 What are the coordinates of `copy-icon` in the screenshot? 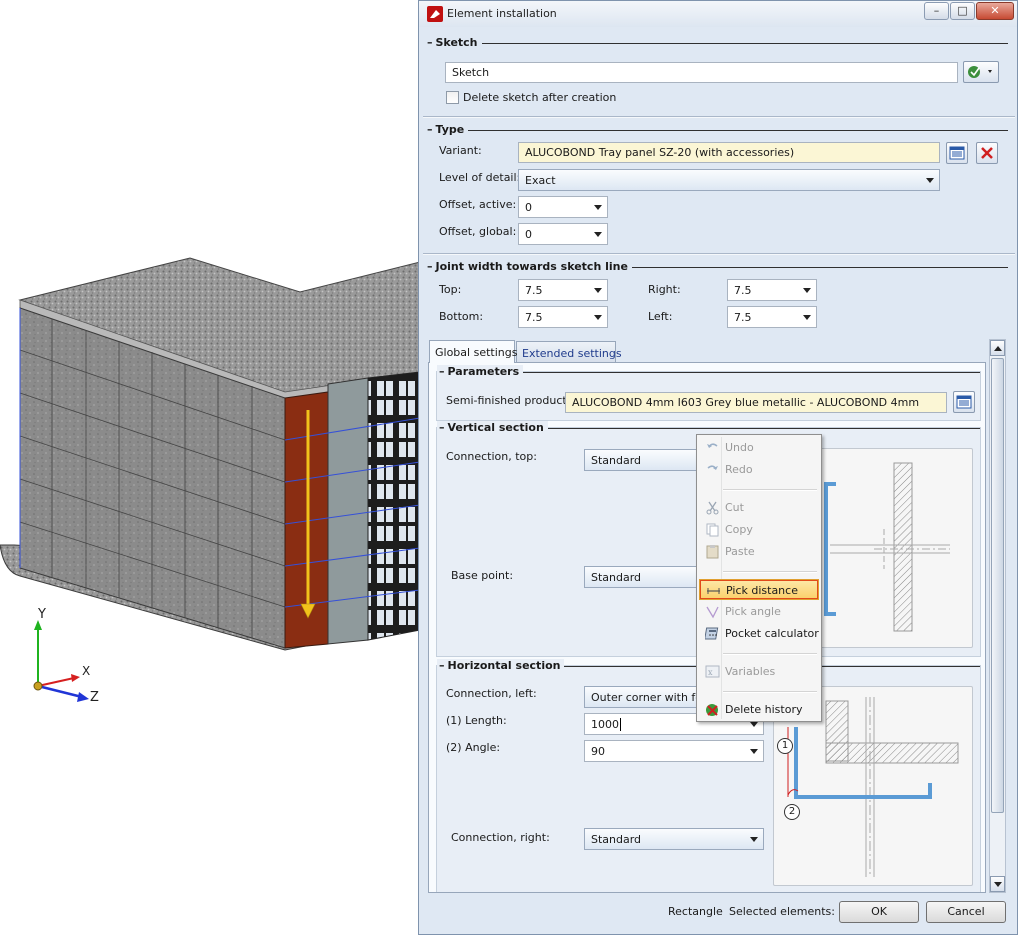 It's located at (712, 530).